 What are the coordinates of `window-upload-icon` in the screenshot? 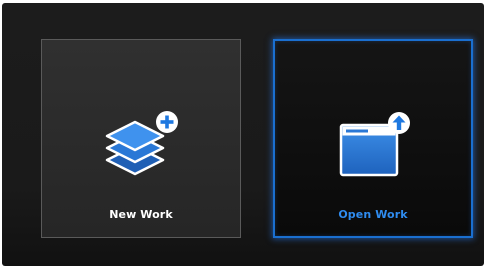 It's located at (374, 144).